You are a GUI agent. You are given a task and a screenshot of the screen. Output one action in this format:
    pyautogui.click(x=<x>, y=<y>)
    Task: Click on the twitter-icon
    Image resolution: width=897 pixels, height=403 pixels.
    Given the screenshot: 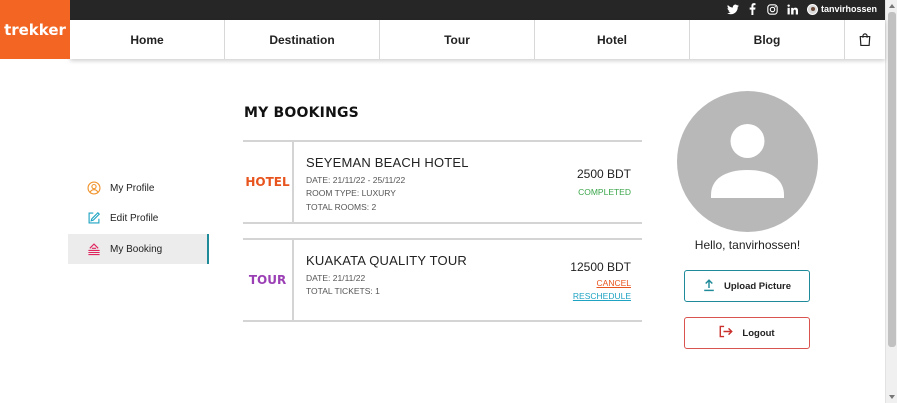 What is the action you would take?
    pyautogui.click(x=732, y=9)
    